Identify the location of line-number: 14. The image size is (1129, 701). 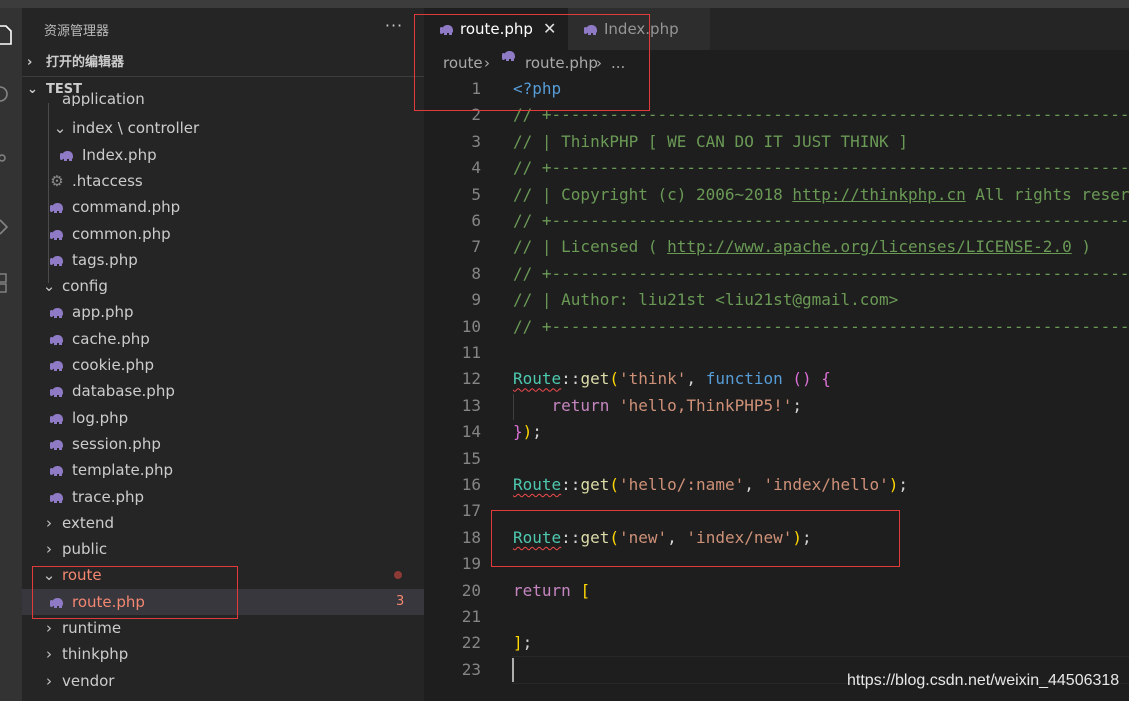
(471, 432).